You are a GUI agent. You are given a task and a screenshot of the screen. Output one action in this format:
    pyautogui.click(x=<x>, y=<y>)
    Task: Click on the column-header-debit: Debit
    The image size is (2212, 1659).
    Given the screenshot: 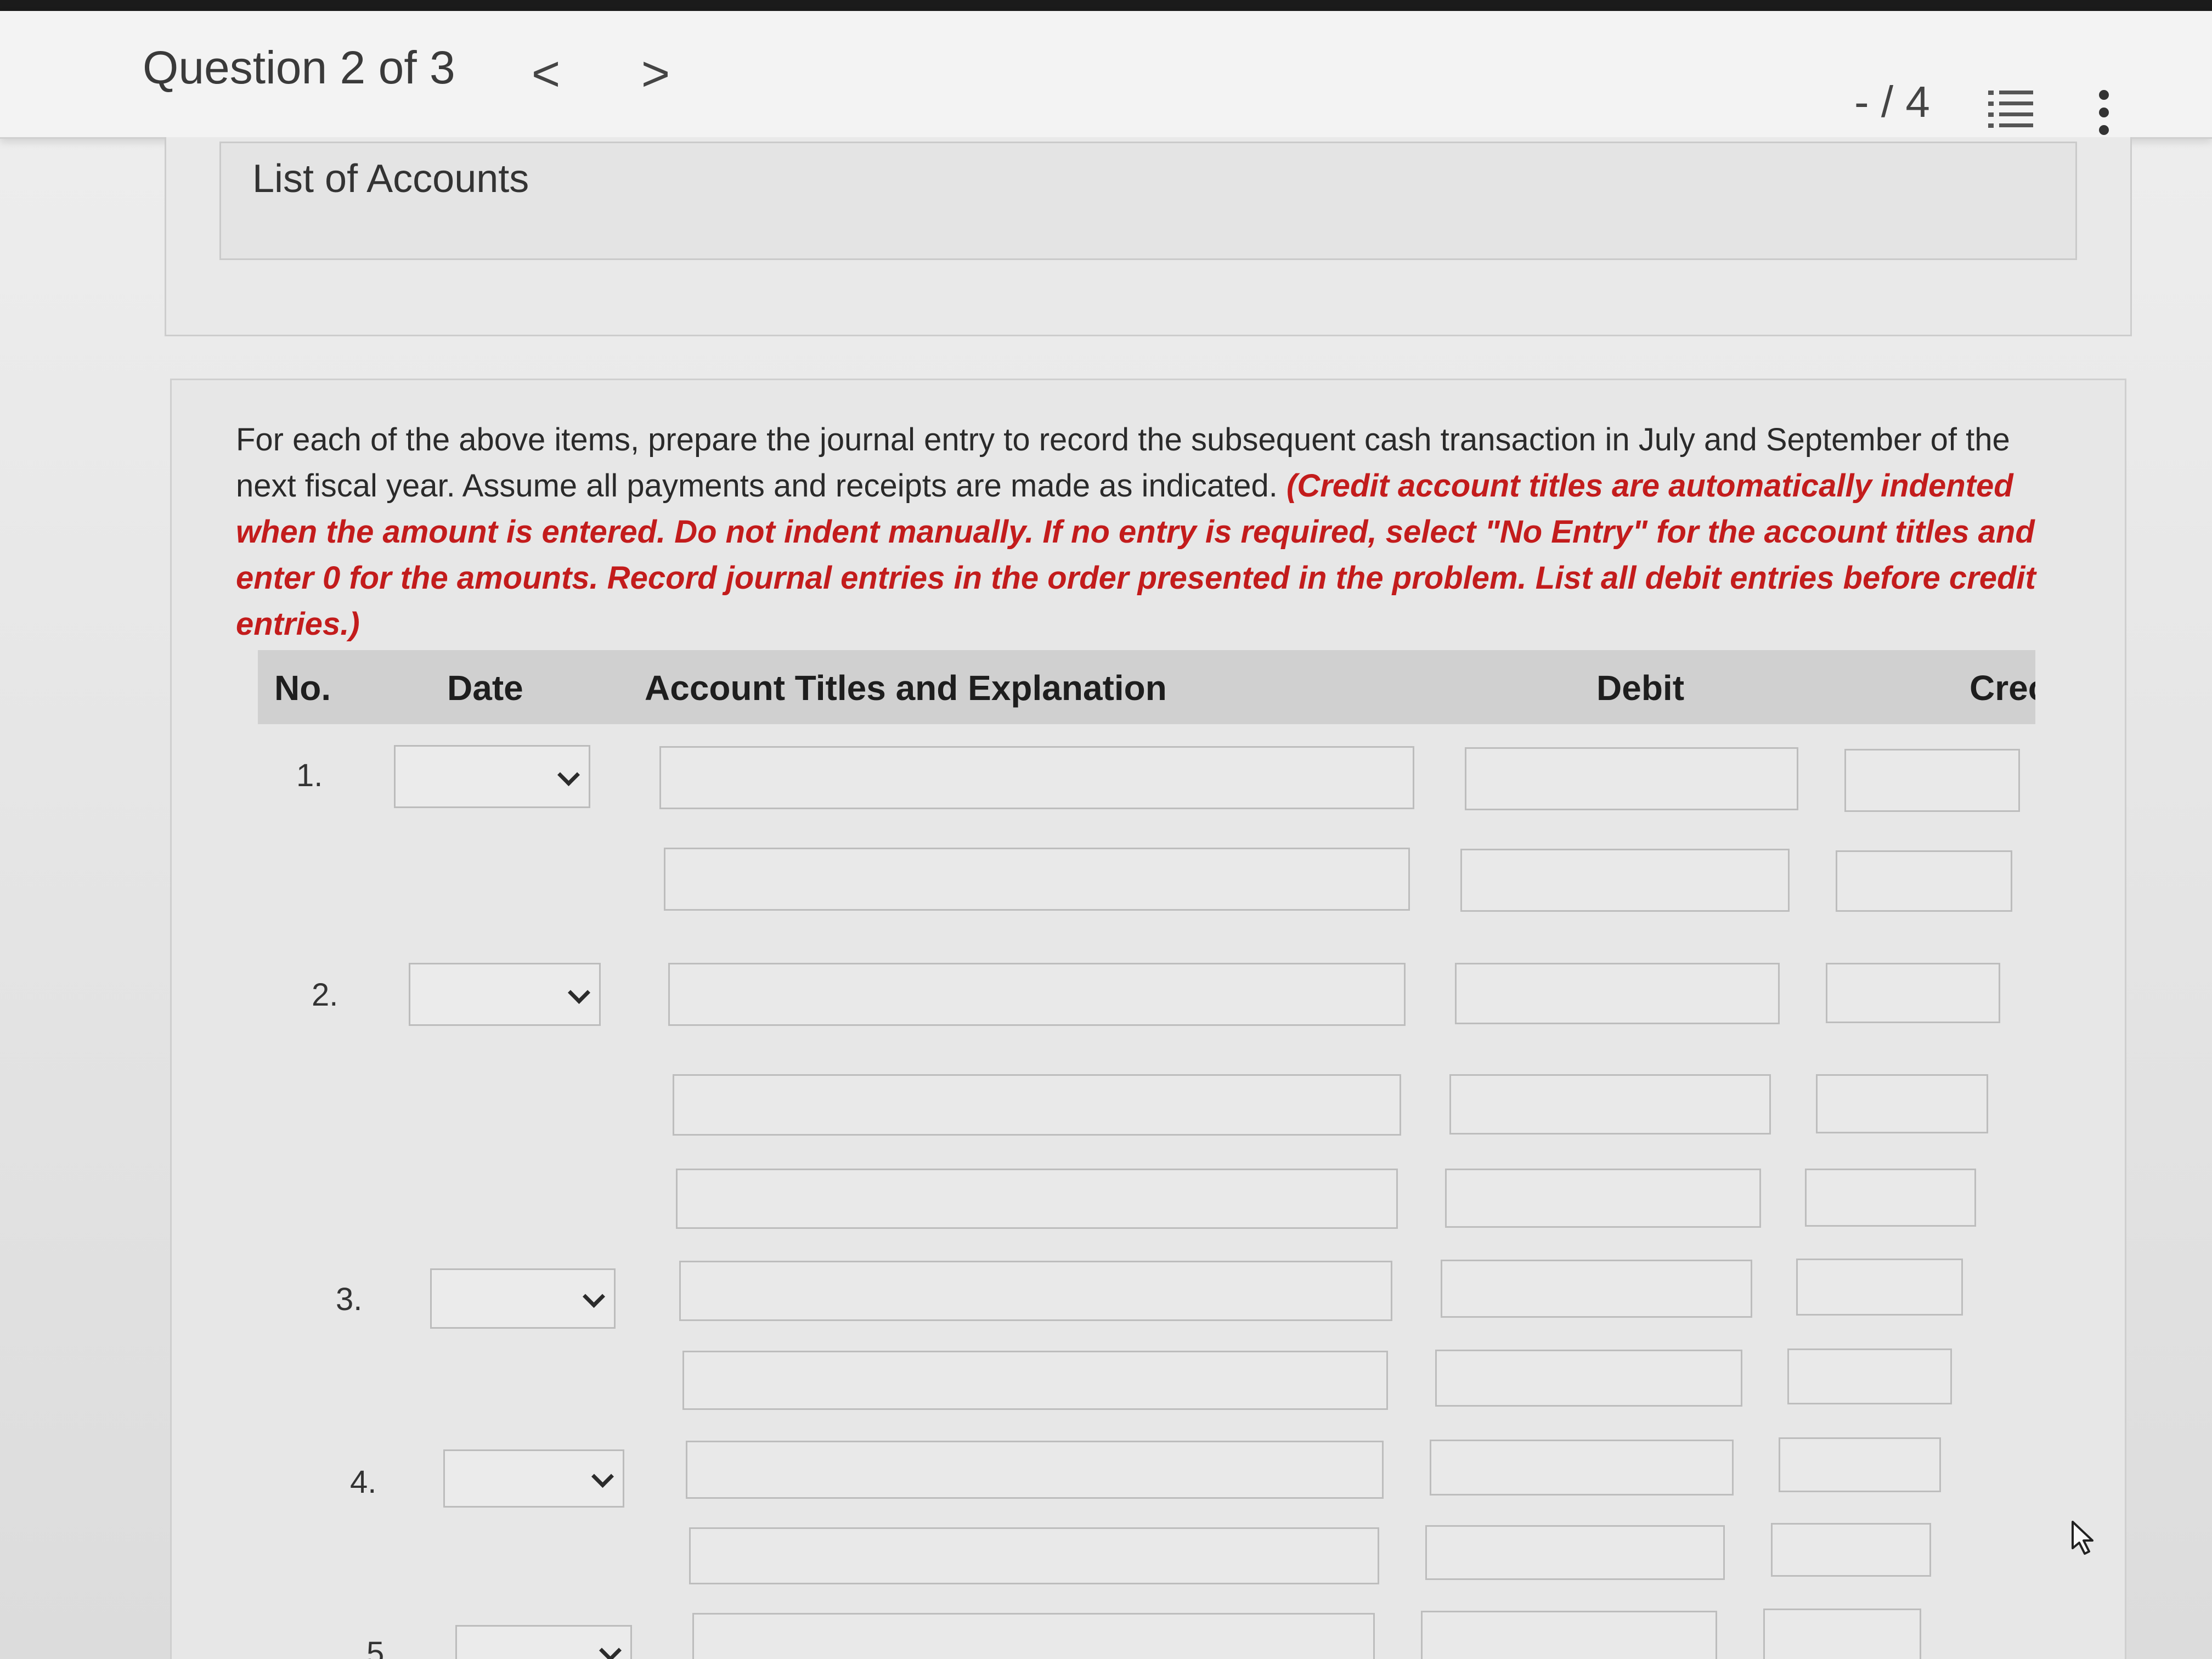 What is the action you would take?
    pyautogui.click(x=1640, y=688)
    